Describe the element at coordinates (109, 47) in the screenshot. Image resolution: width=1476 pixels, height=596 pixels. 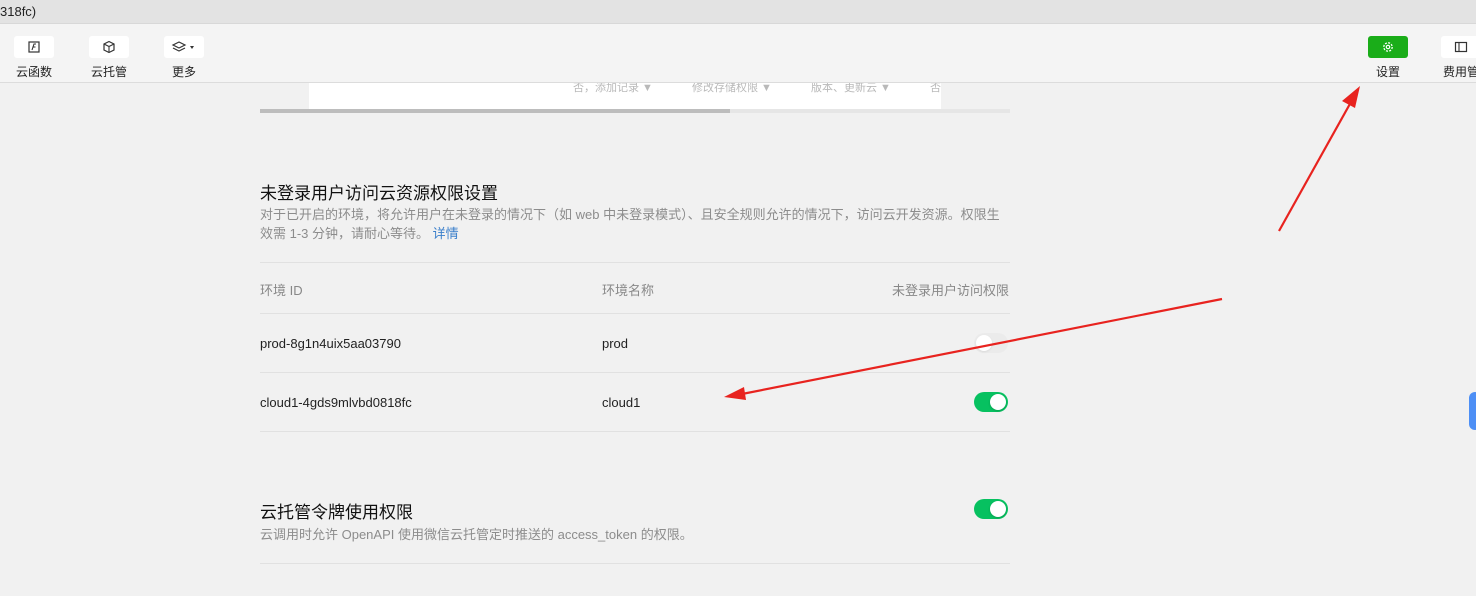
I see `cube-icon` at that location.